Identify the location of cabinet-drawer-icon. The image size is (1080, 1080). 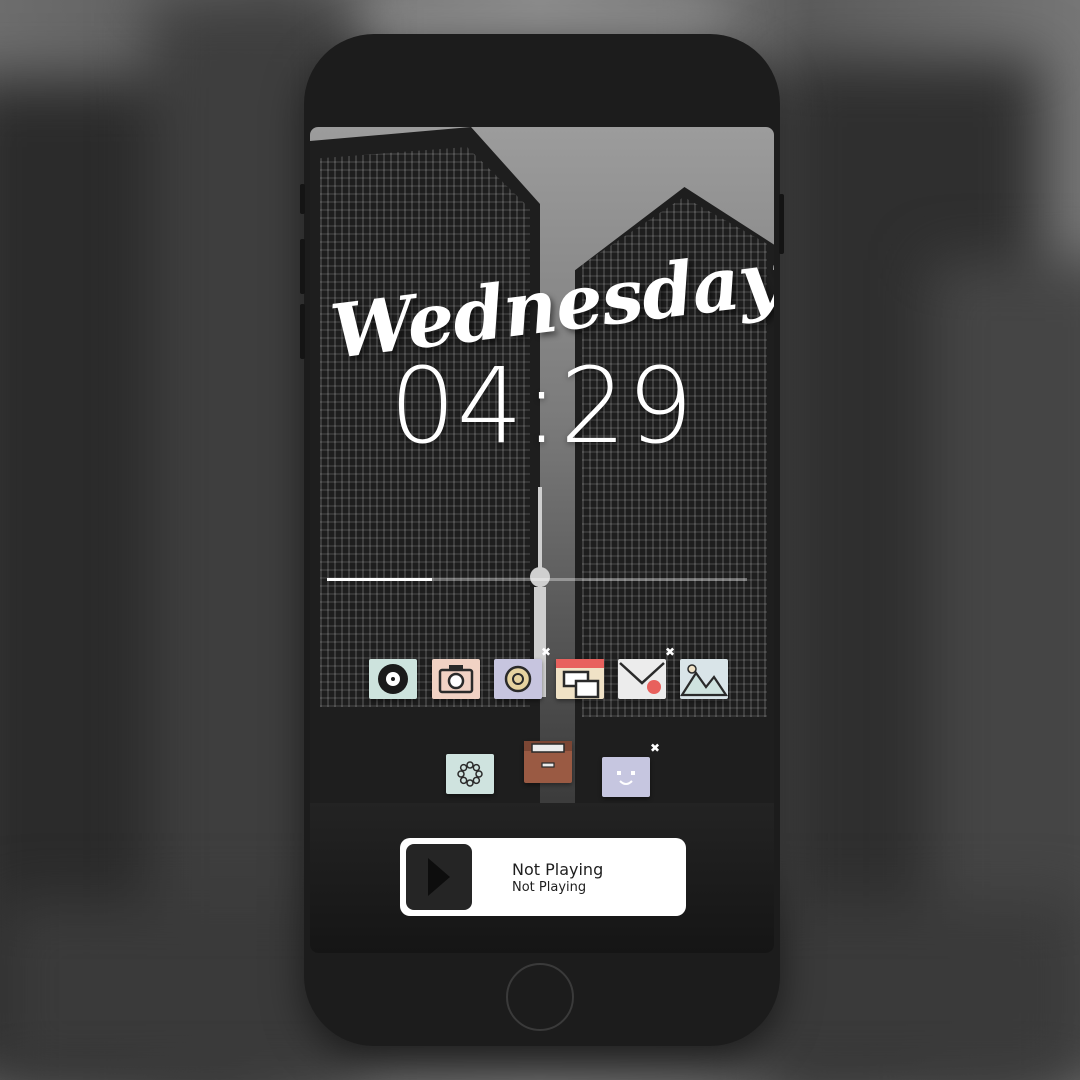
(548, 762).